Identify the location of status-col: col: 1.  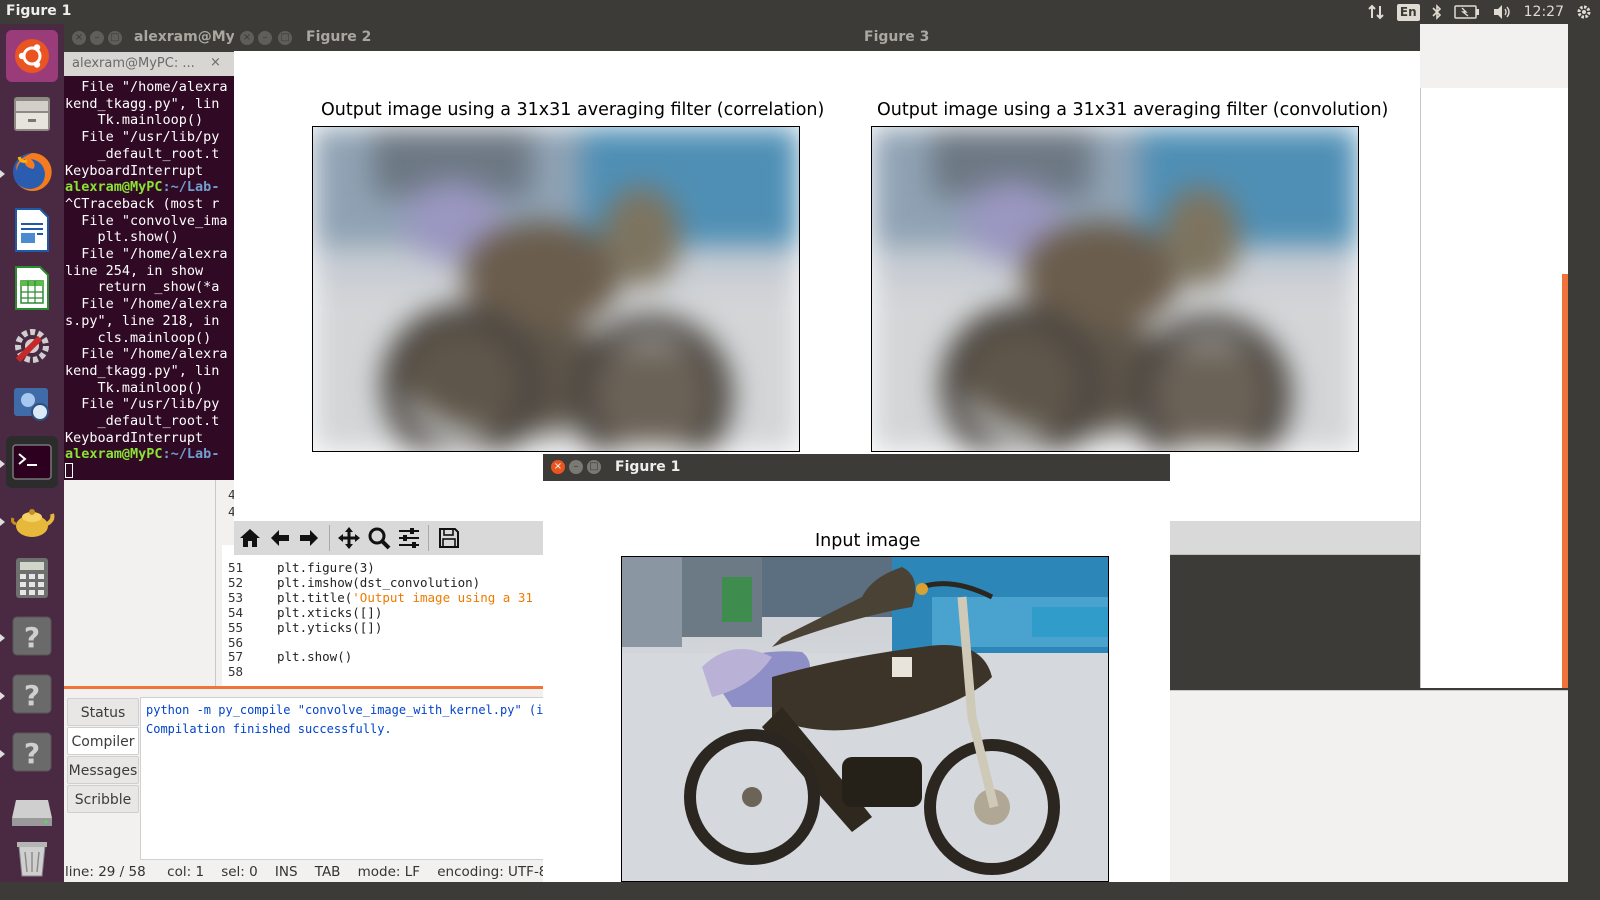
(186, 872).